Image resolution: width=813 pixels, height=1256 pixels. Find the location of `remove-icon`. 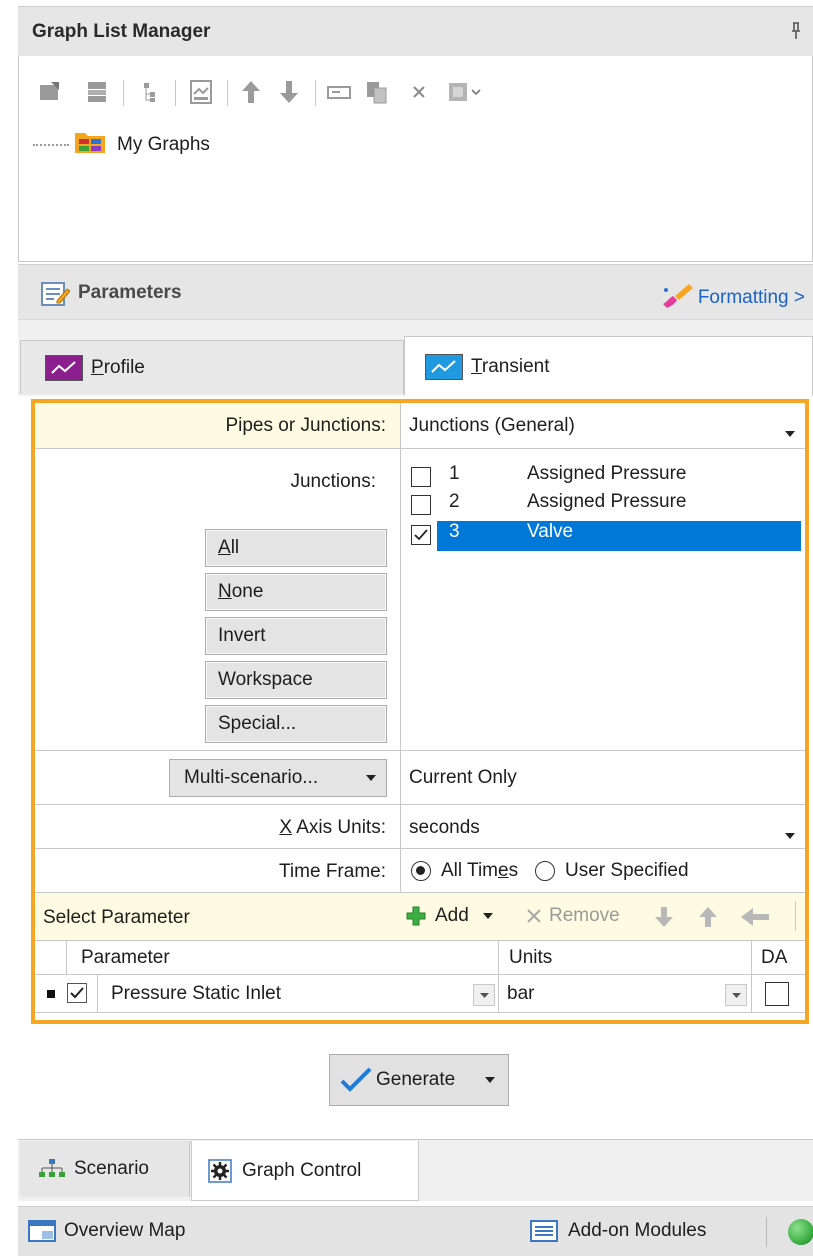

remove-icon is located at coordinates (534, 916).